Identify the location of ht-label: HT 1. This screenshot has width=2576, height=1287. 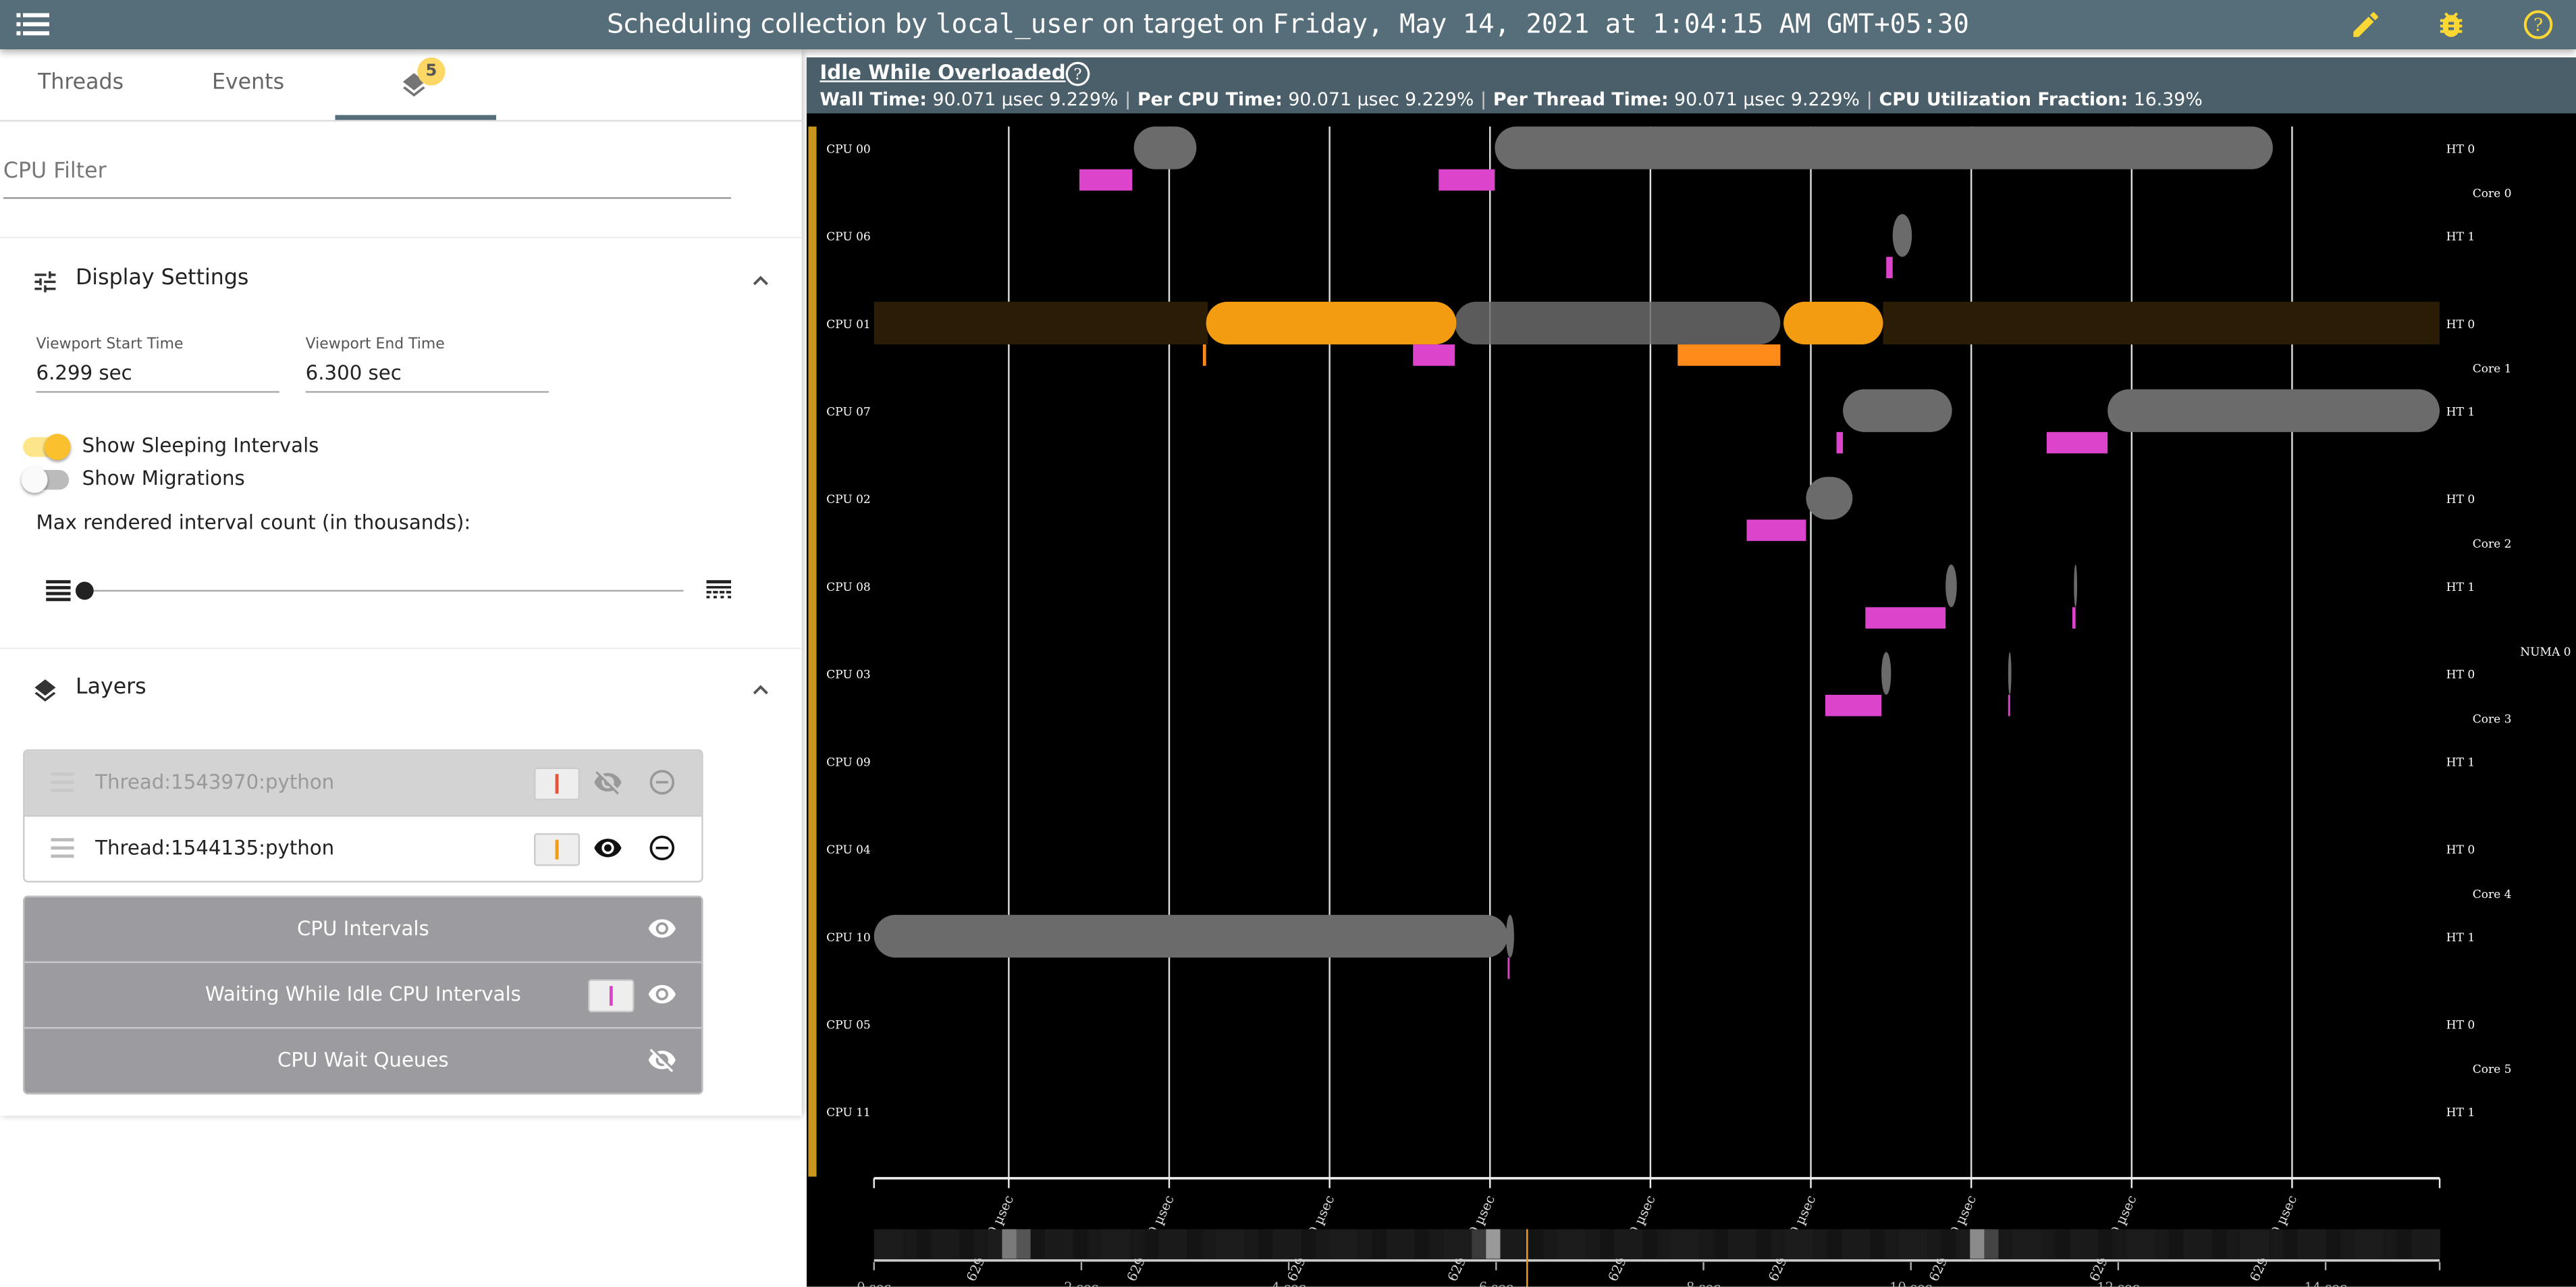
(2460, 412).